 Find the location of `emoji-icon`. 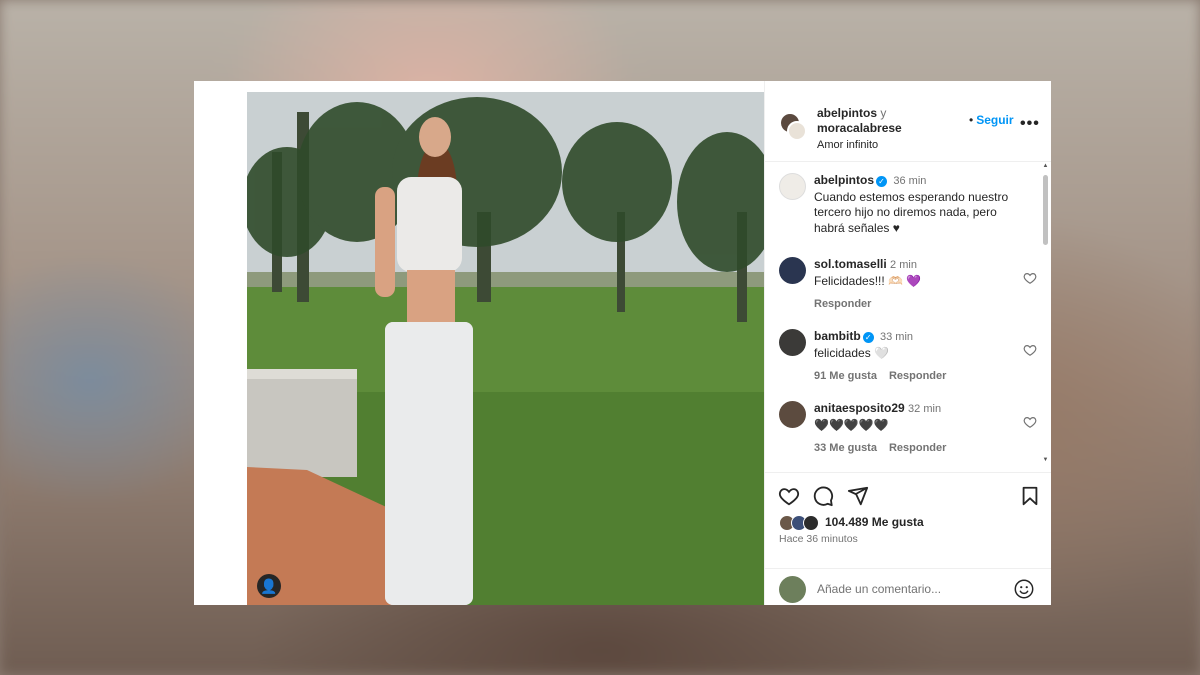

emoji-icon is located at coordinates (1024, 589).